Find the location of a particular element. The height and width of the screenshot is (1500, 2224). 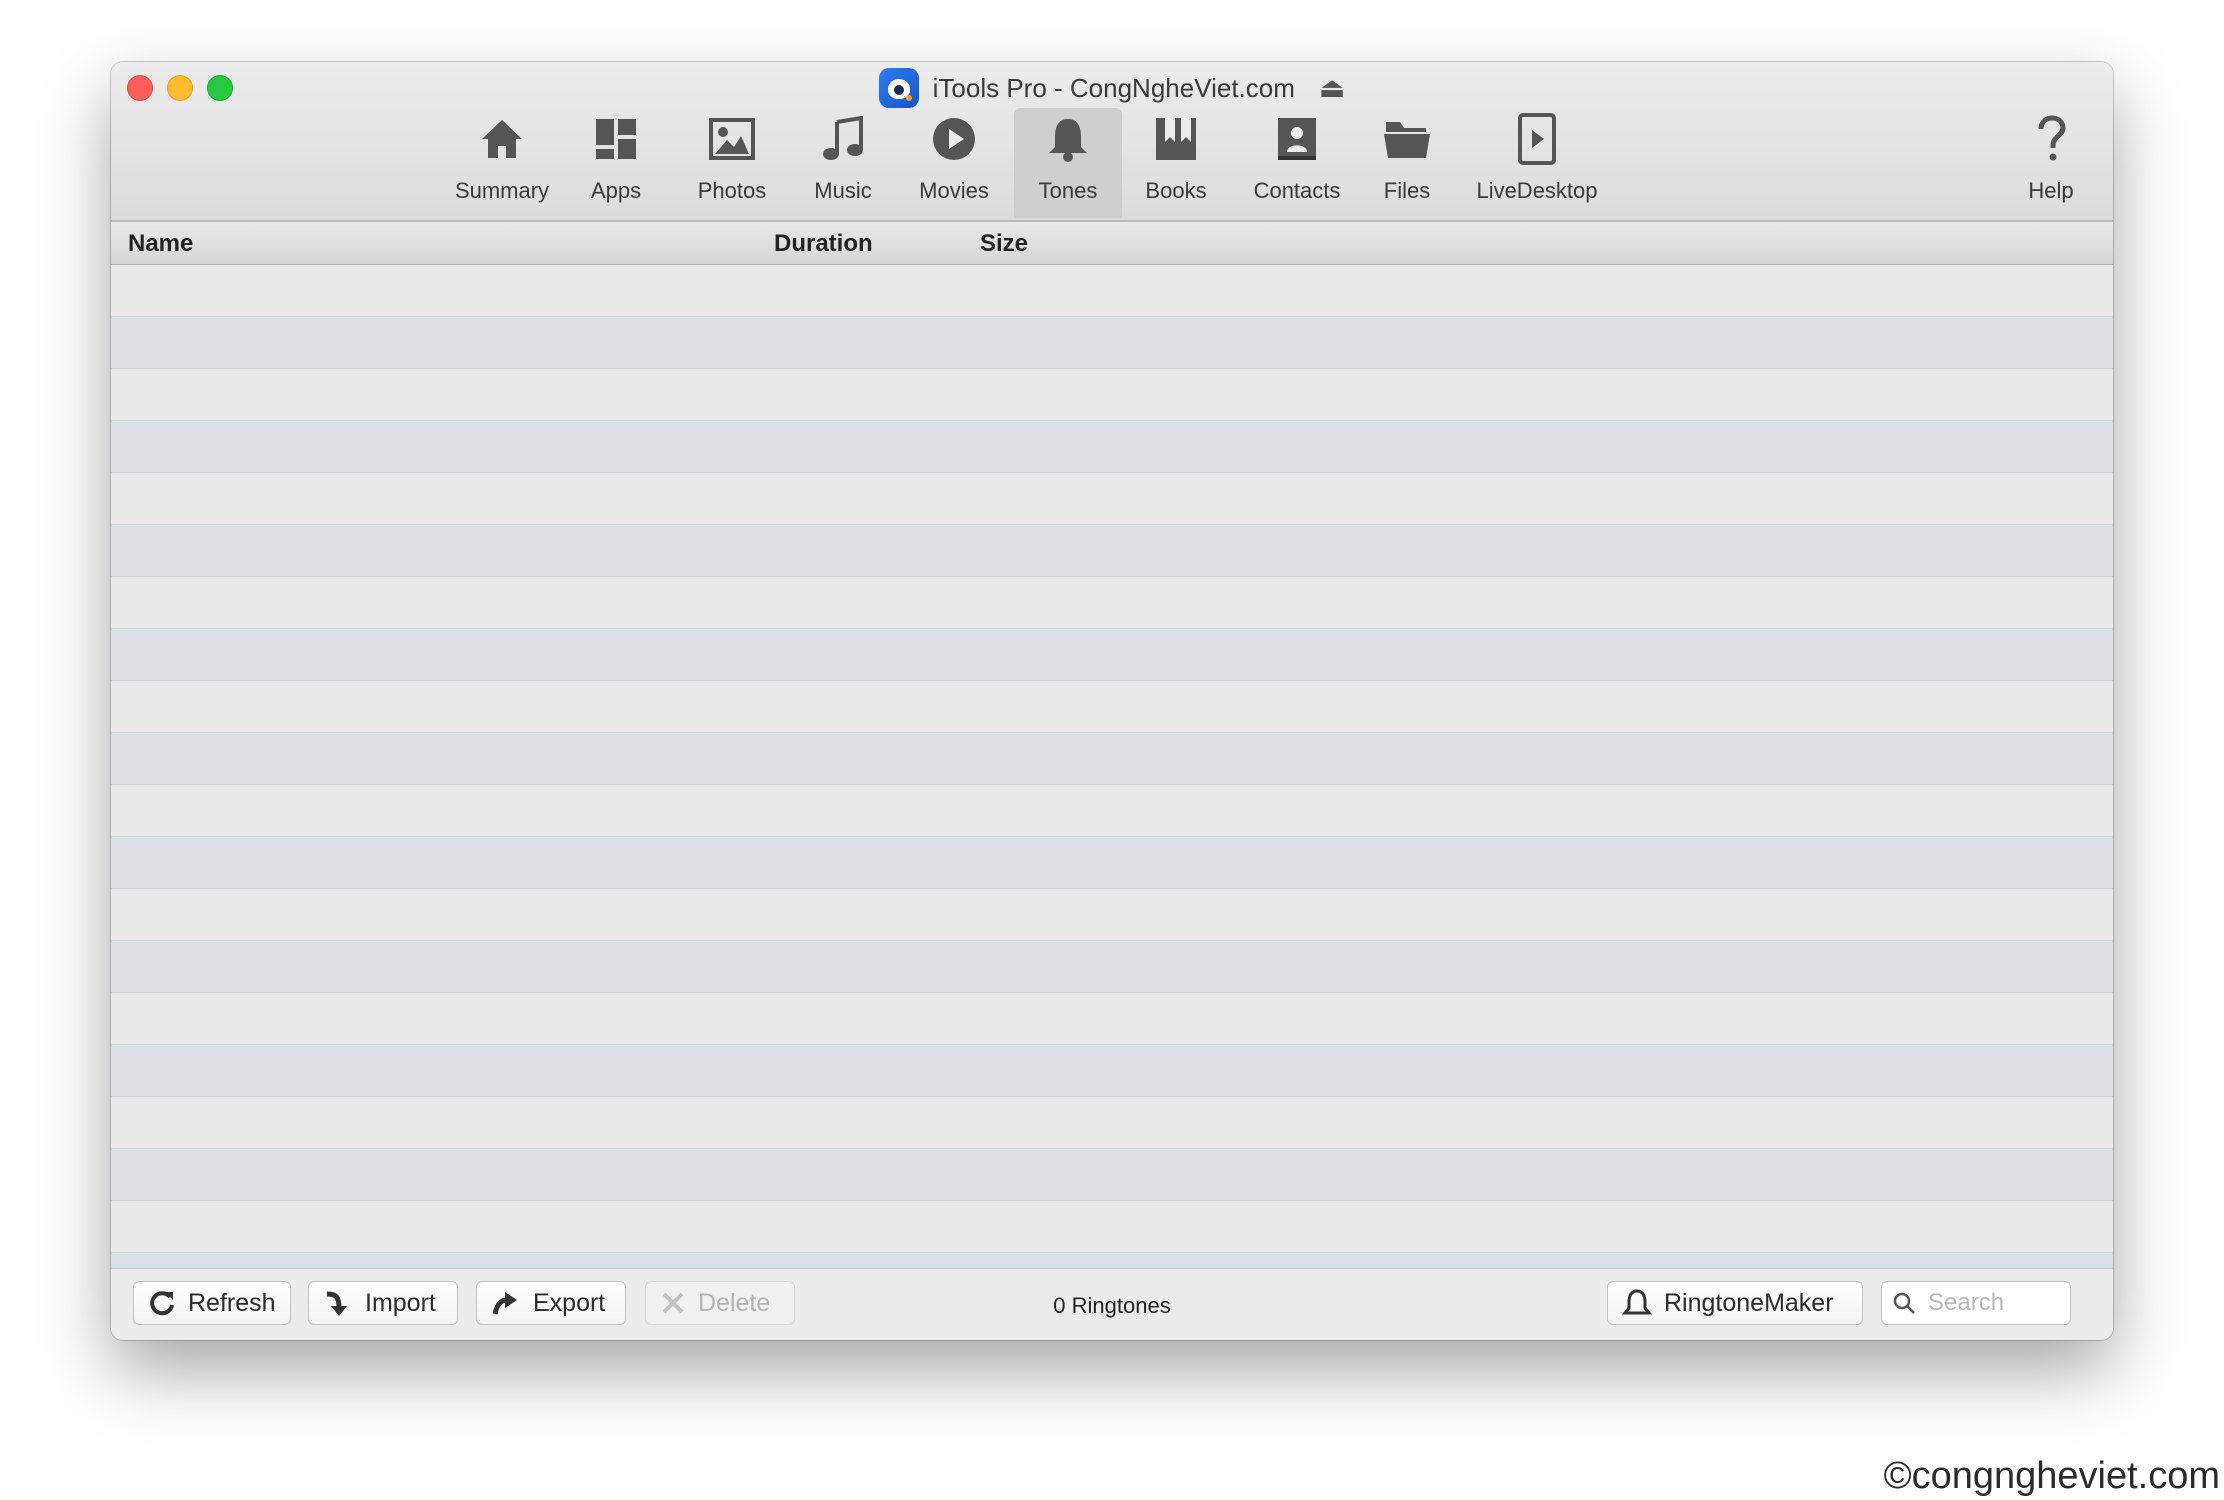

ringtone-maker-button: RingtoneMaker is located at coordinates (1735, 1303).